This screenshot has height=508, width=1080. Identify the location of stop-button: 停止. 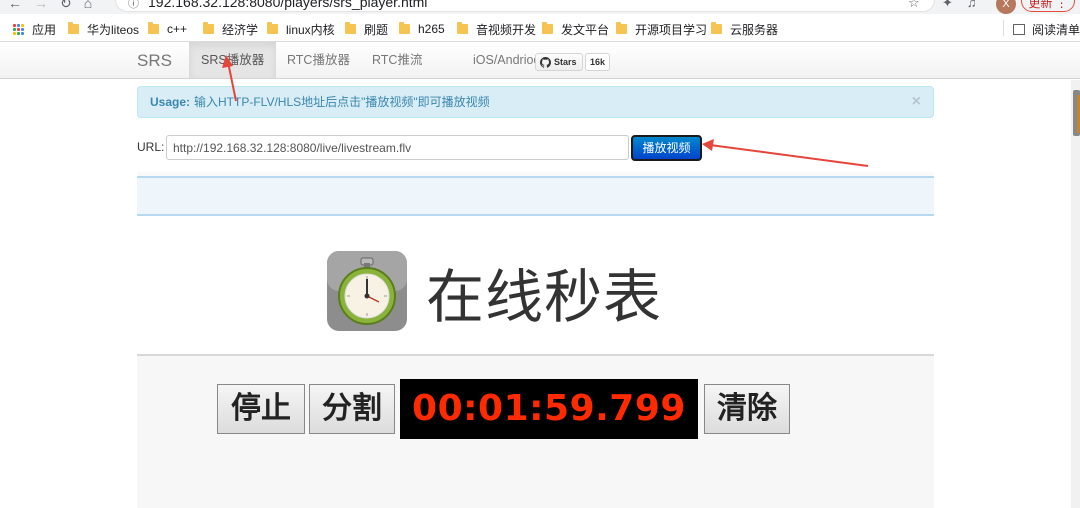
(261, 409).